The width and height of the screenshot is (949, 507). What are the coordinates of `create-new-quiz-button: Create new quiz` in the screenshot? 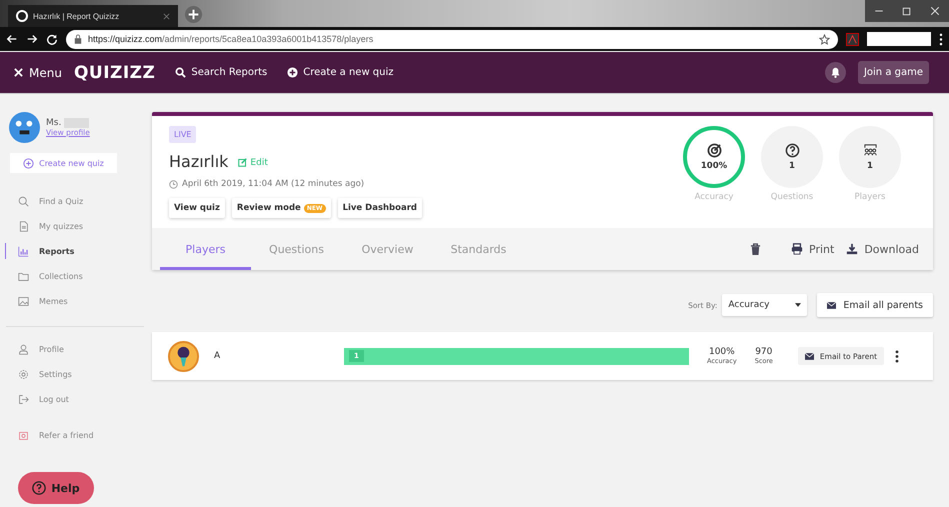 It's located at (63, 163).